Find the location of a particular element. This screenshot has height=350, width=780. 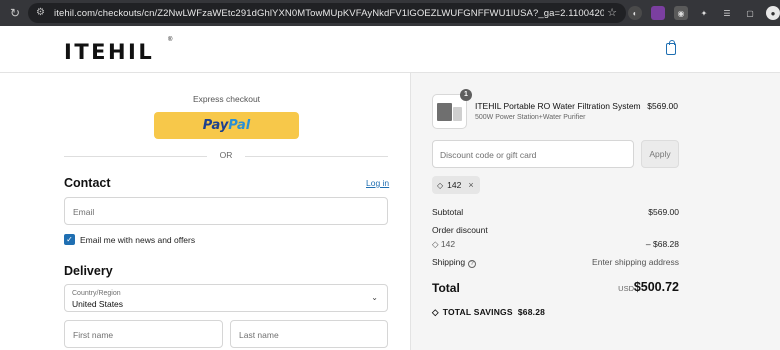

paypal-logo-part: Pal is located at coordinates (239, 125).